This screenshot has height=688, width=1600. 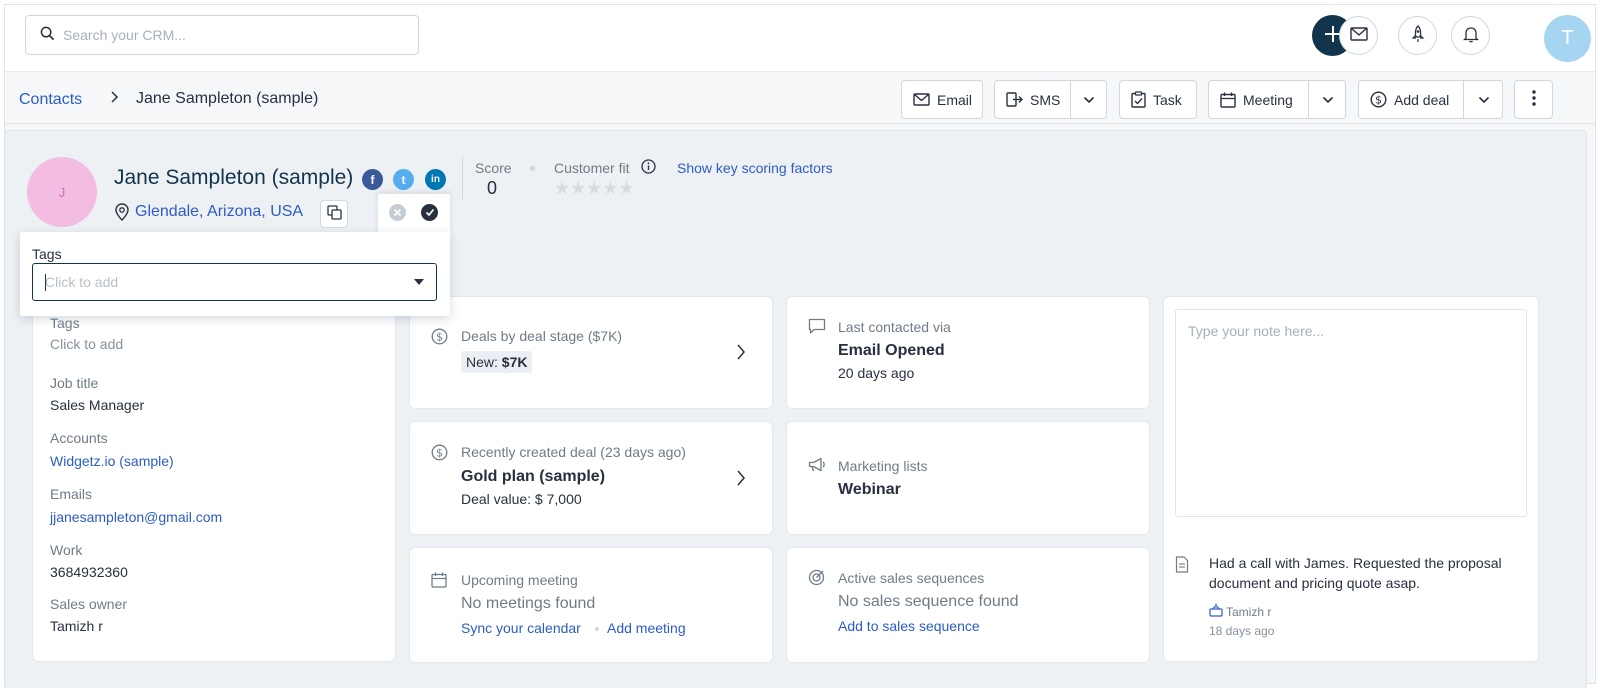 I want to click on meeting-button-label: Meeting, so click(x=1268, y=99).